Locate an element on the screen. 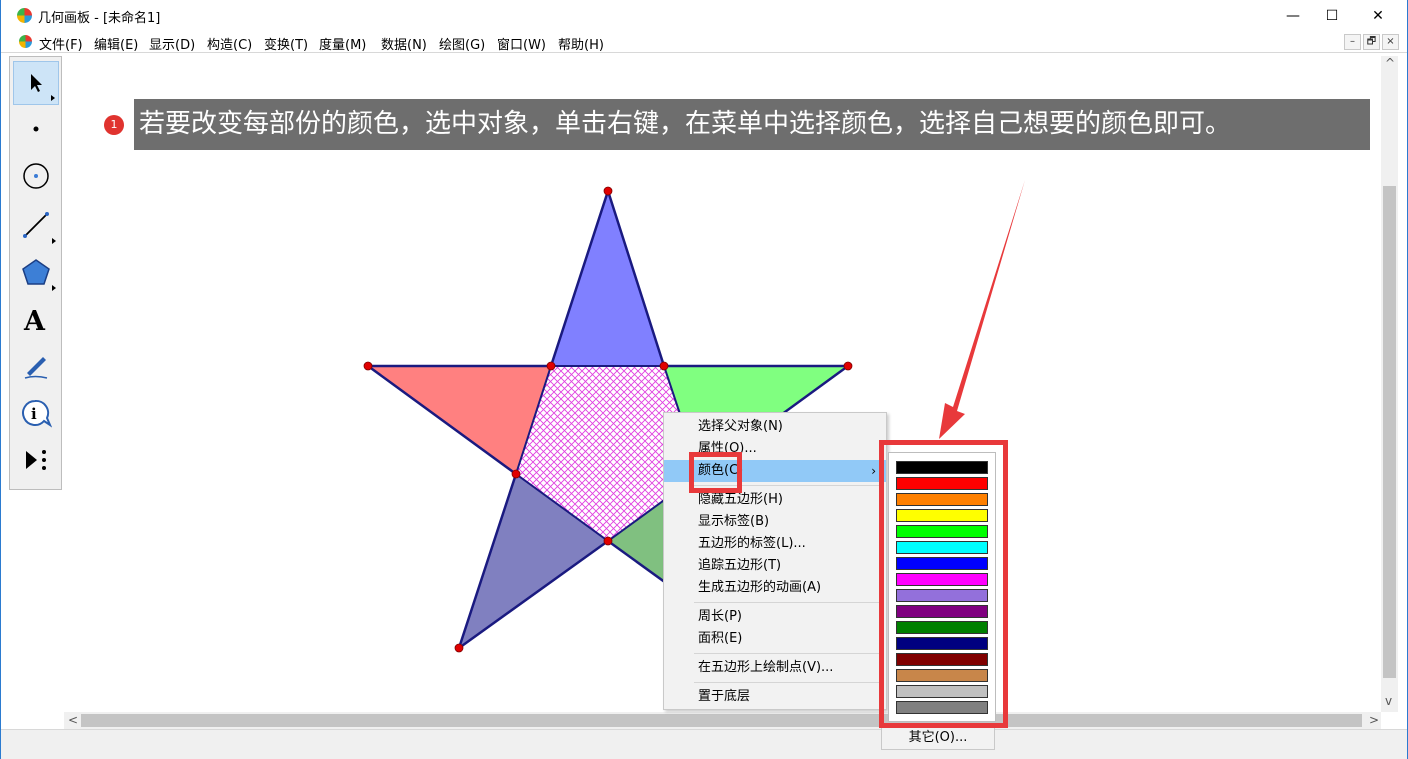 This screenshot has height=759, width=1408. info-bubble-icon: i is located at coordinates (37, 413).